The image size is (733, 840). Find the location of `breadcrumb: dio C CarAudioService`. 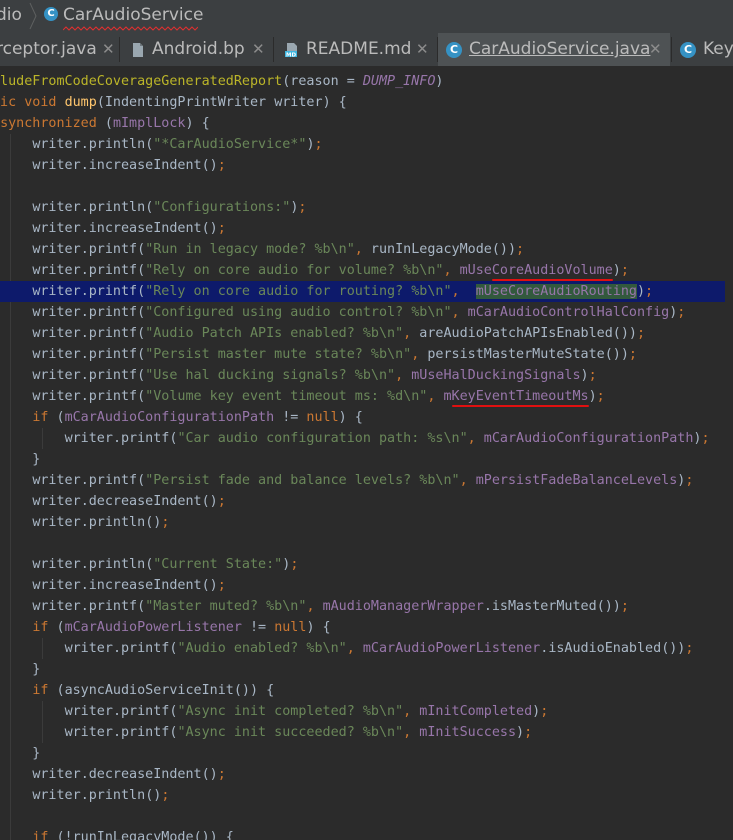

breadcrumb: dio C CarAudioService is located at coordinates (366, 17).